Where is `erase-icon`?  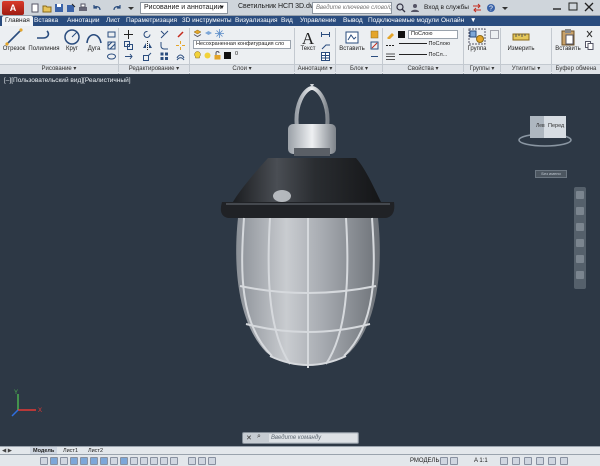 erase-icon is located at coordinates (180, 34).